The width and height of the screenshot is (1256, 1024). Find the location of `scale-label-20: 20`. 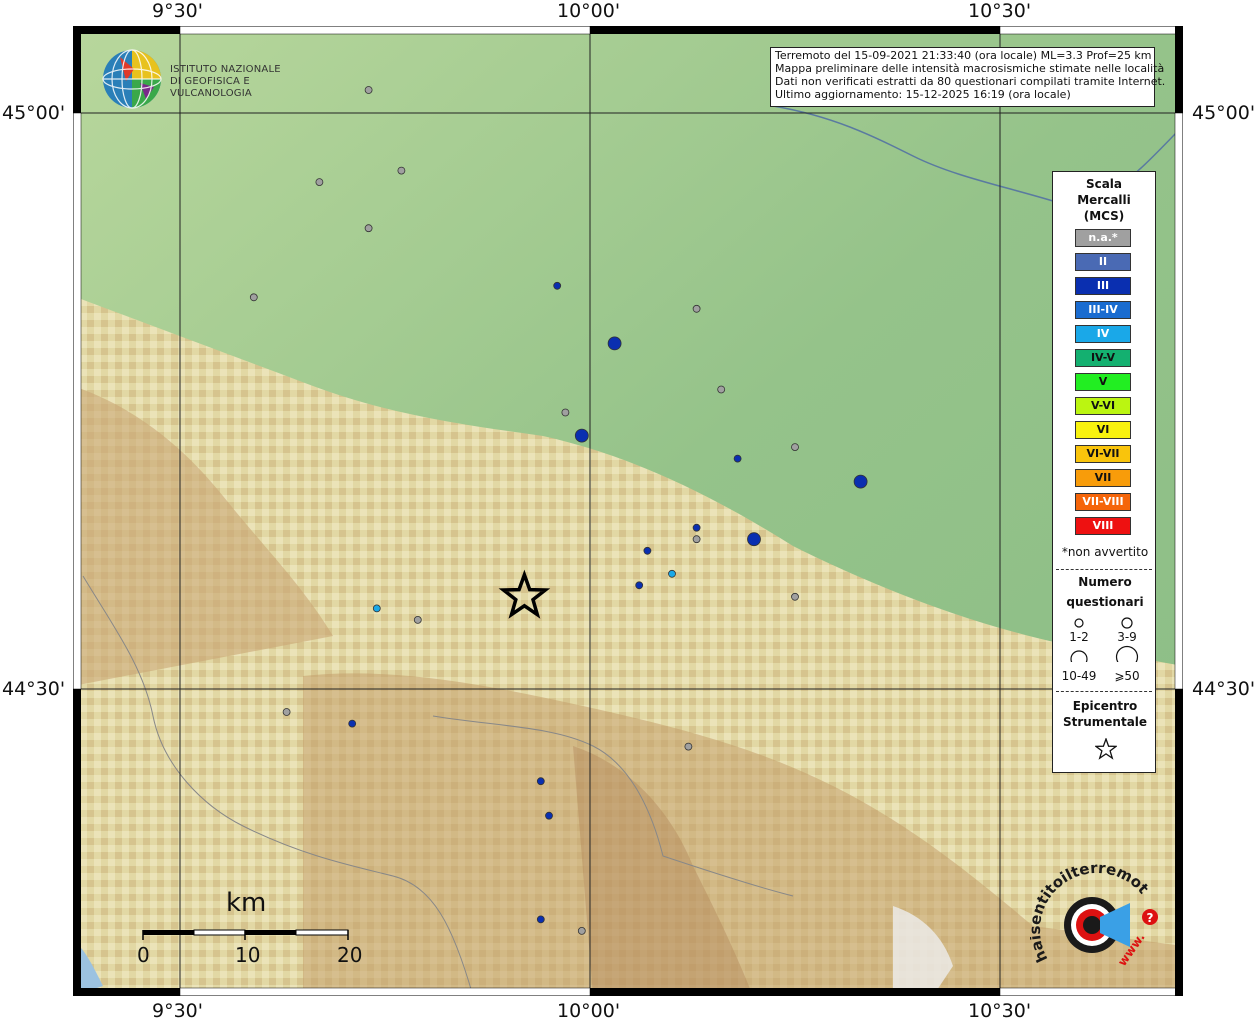

scale-label-20: 20 is located at coordinates (350, 955).